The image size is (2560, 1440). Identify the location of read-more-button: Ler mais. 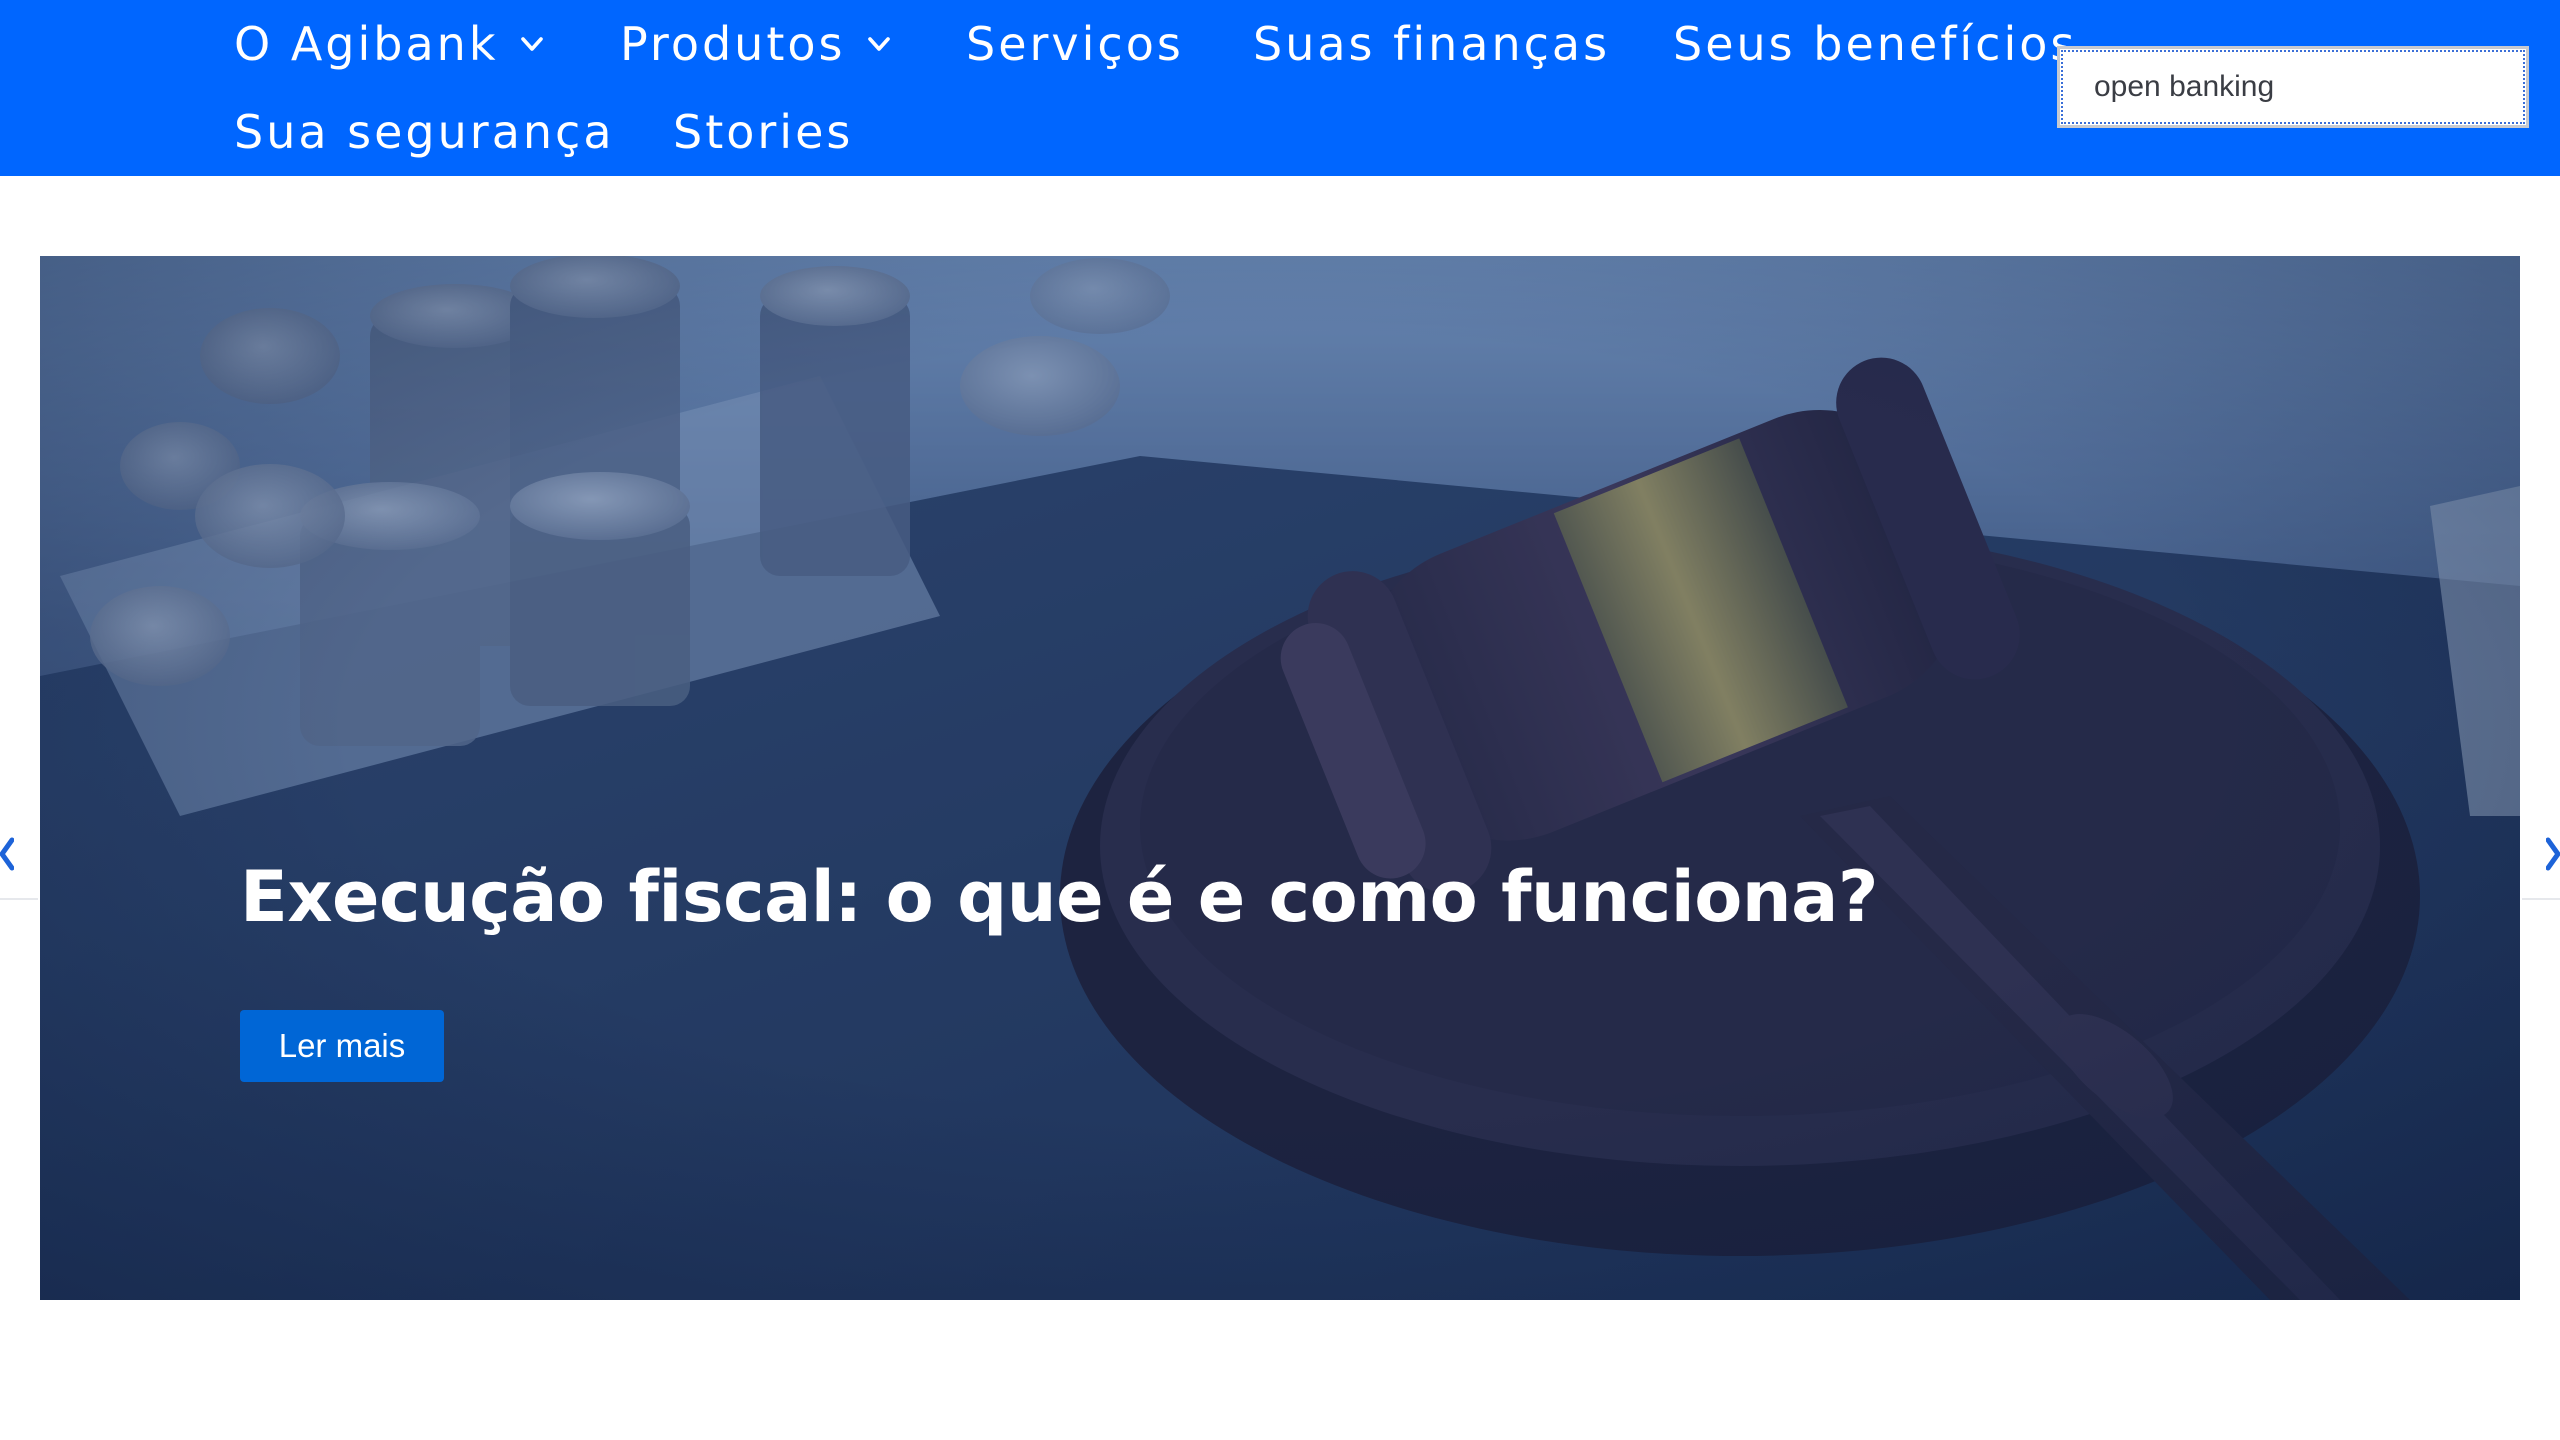
(342, 1046).